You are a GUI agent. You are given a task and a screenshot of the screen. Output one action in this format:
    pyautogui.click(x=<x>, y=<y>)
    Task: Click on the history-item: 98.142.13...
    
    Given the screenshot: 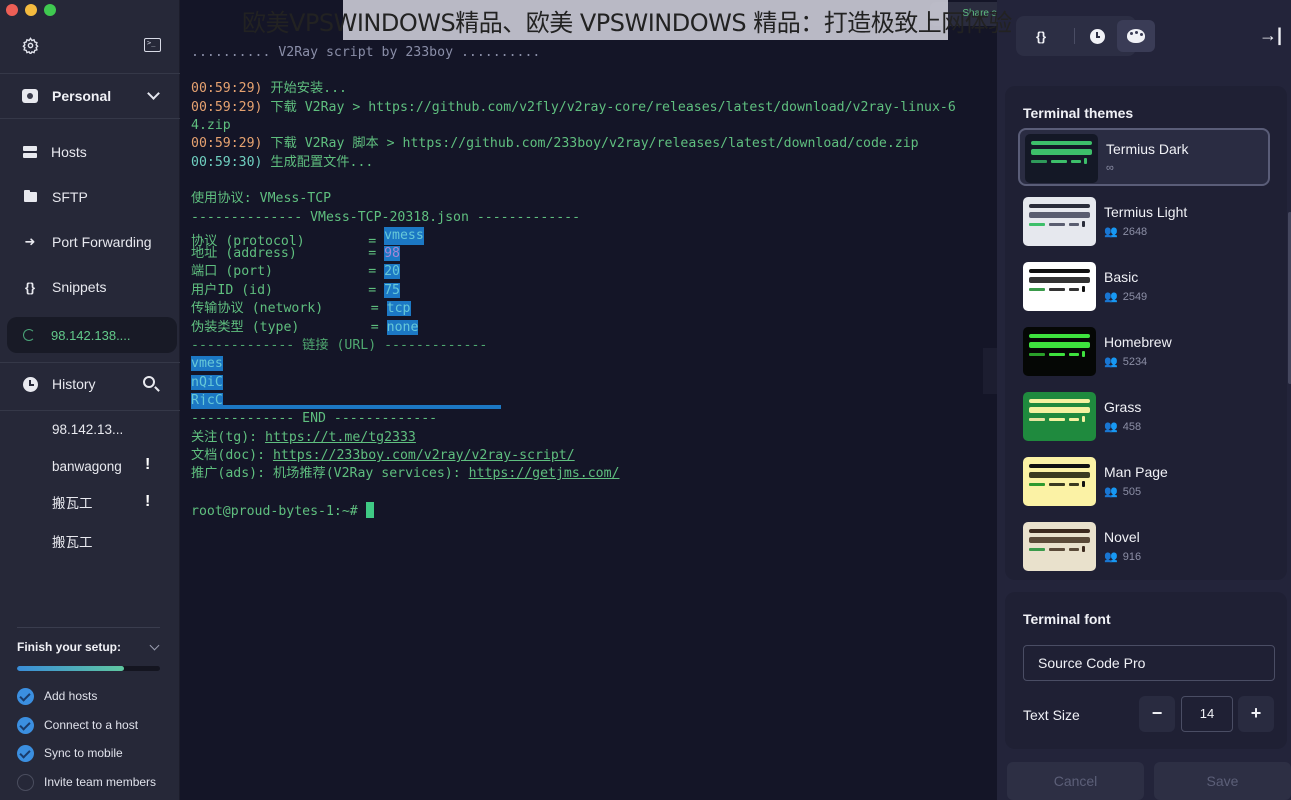 What is the action you would take?
    pyautogui.click(x=112, y=430)
    